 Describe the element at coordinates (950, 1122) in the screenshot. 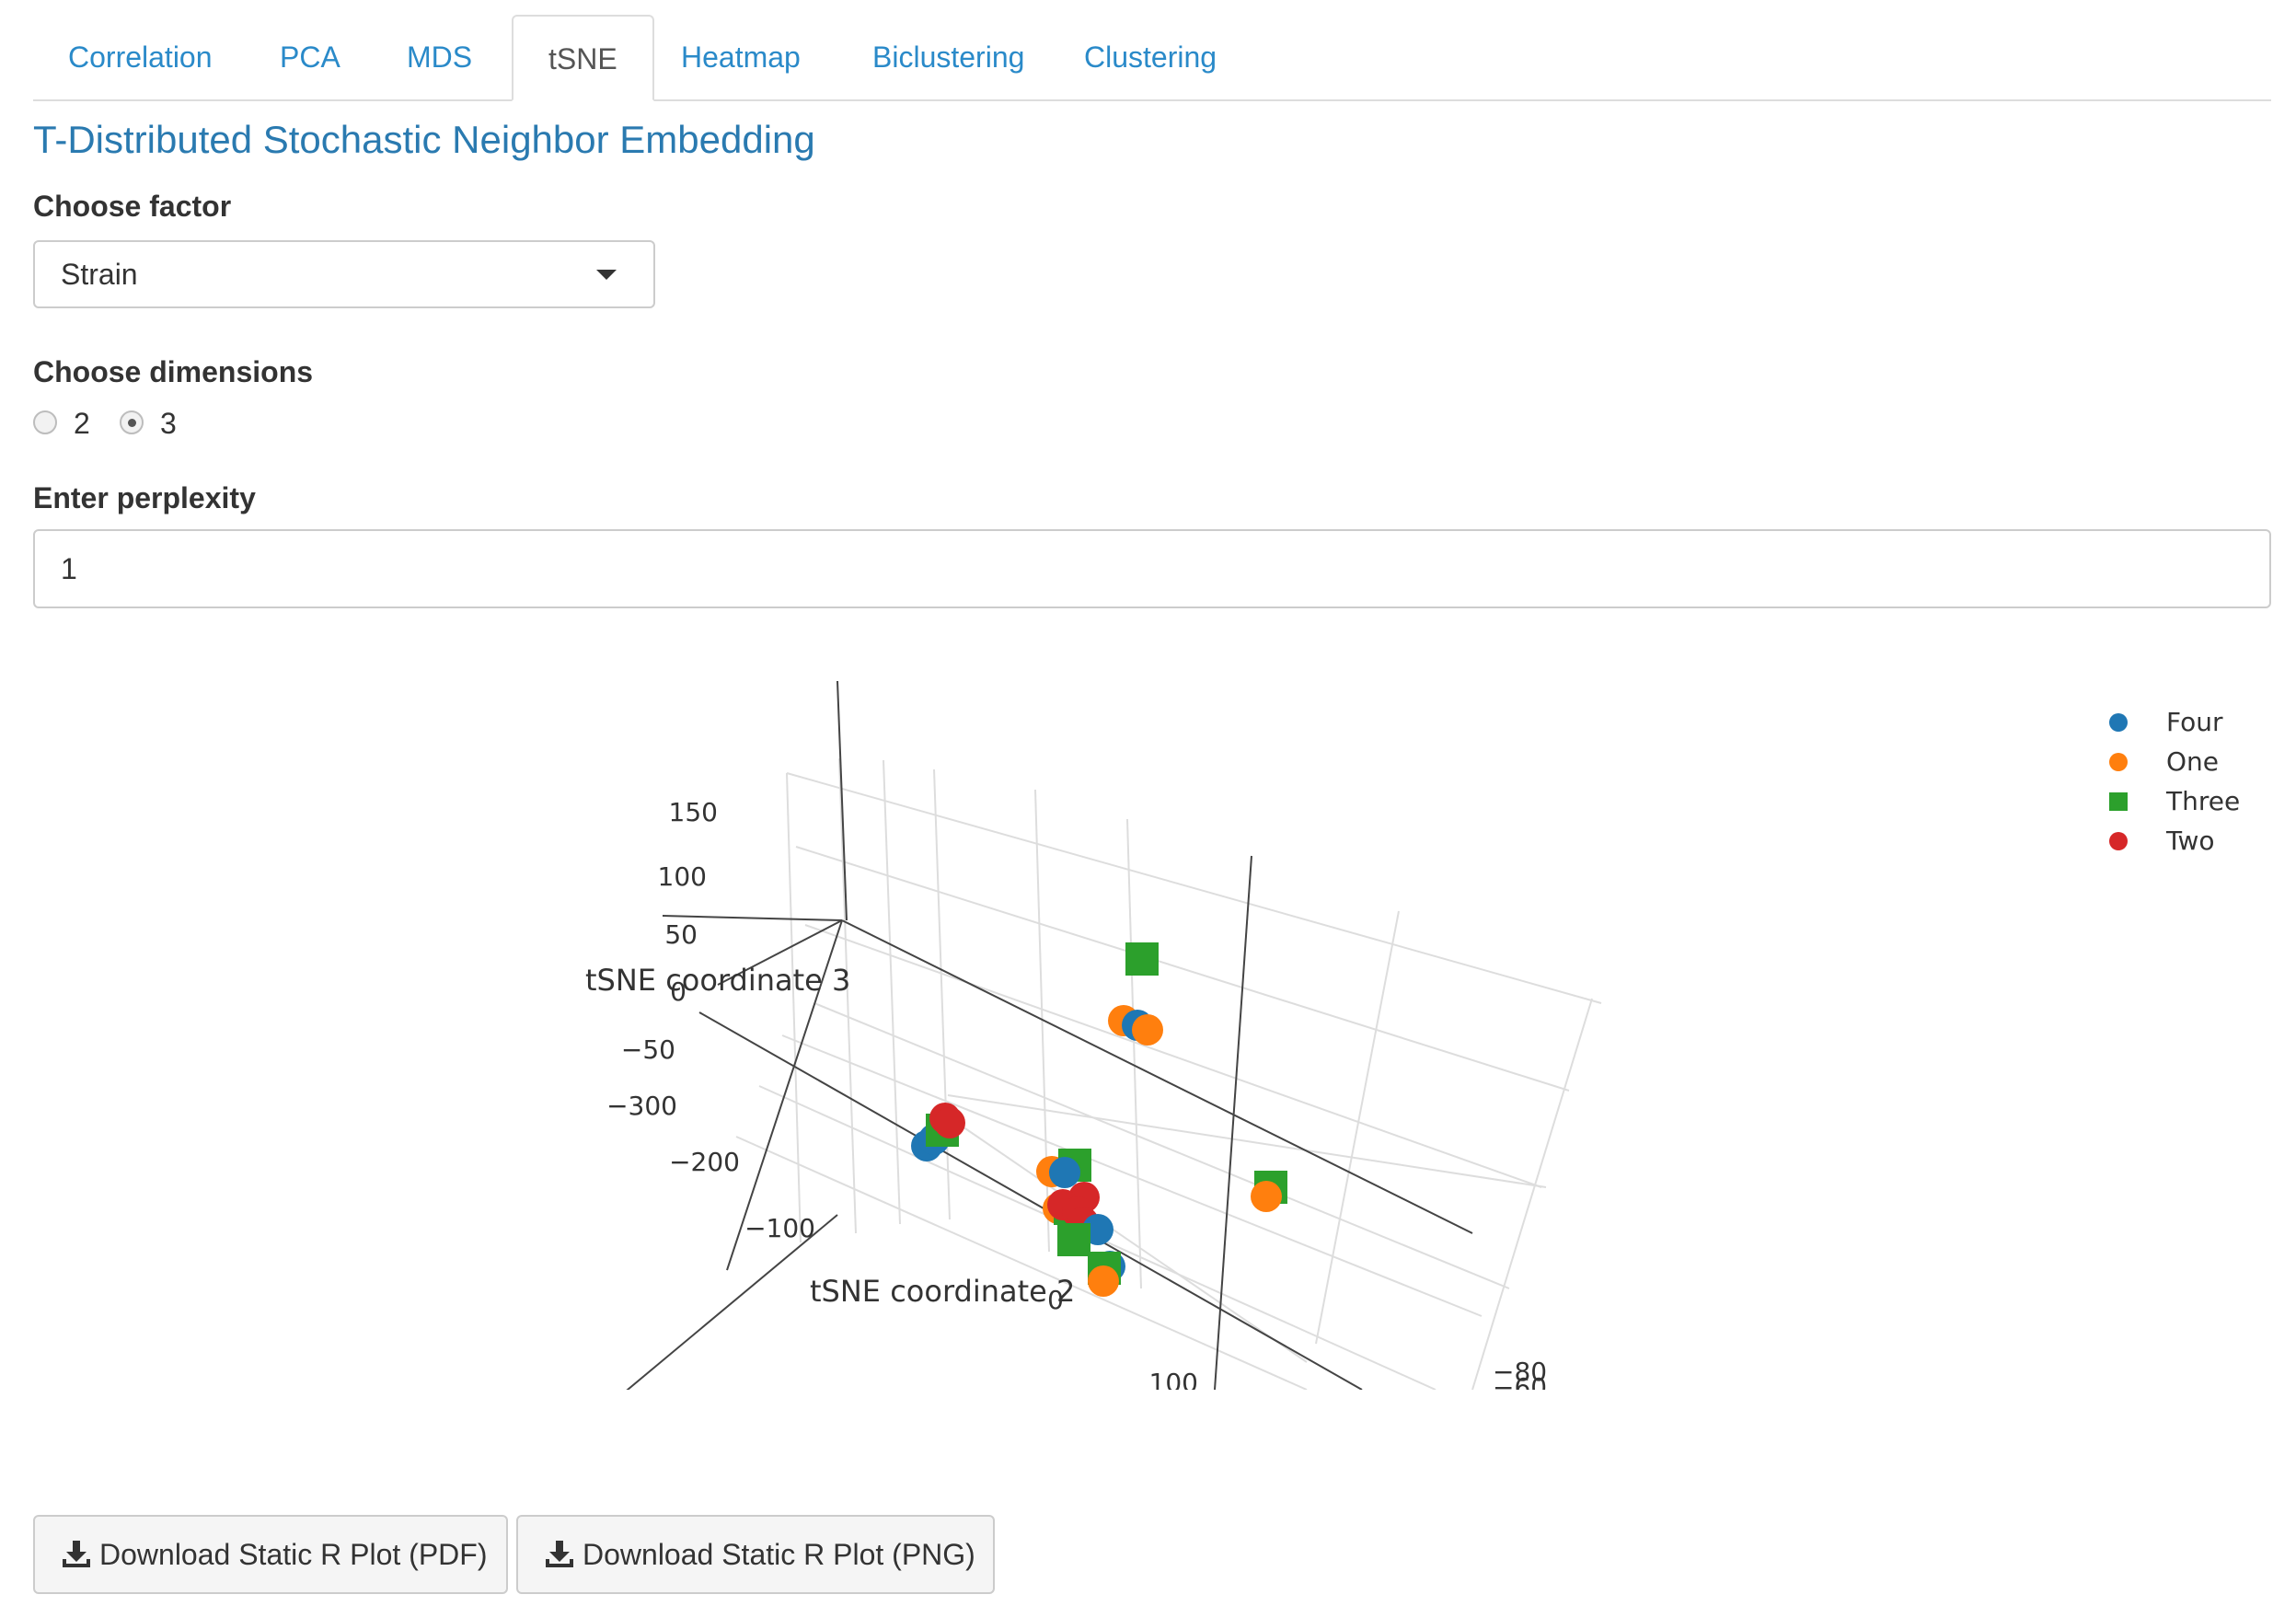

I see `data-point-two` at that location.